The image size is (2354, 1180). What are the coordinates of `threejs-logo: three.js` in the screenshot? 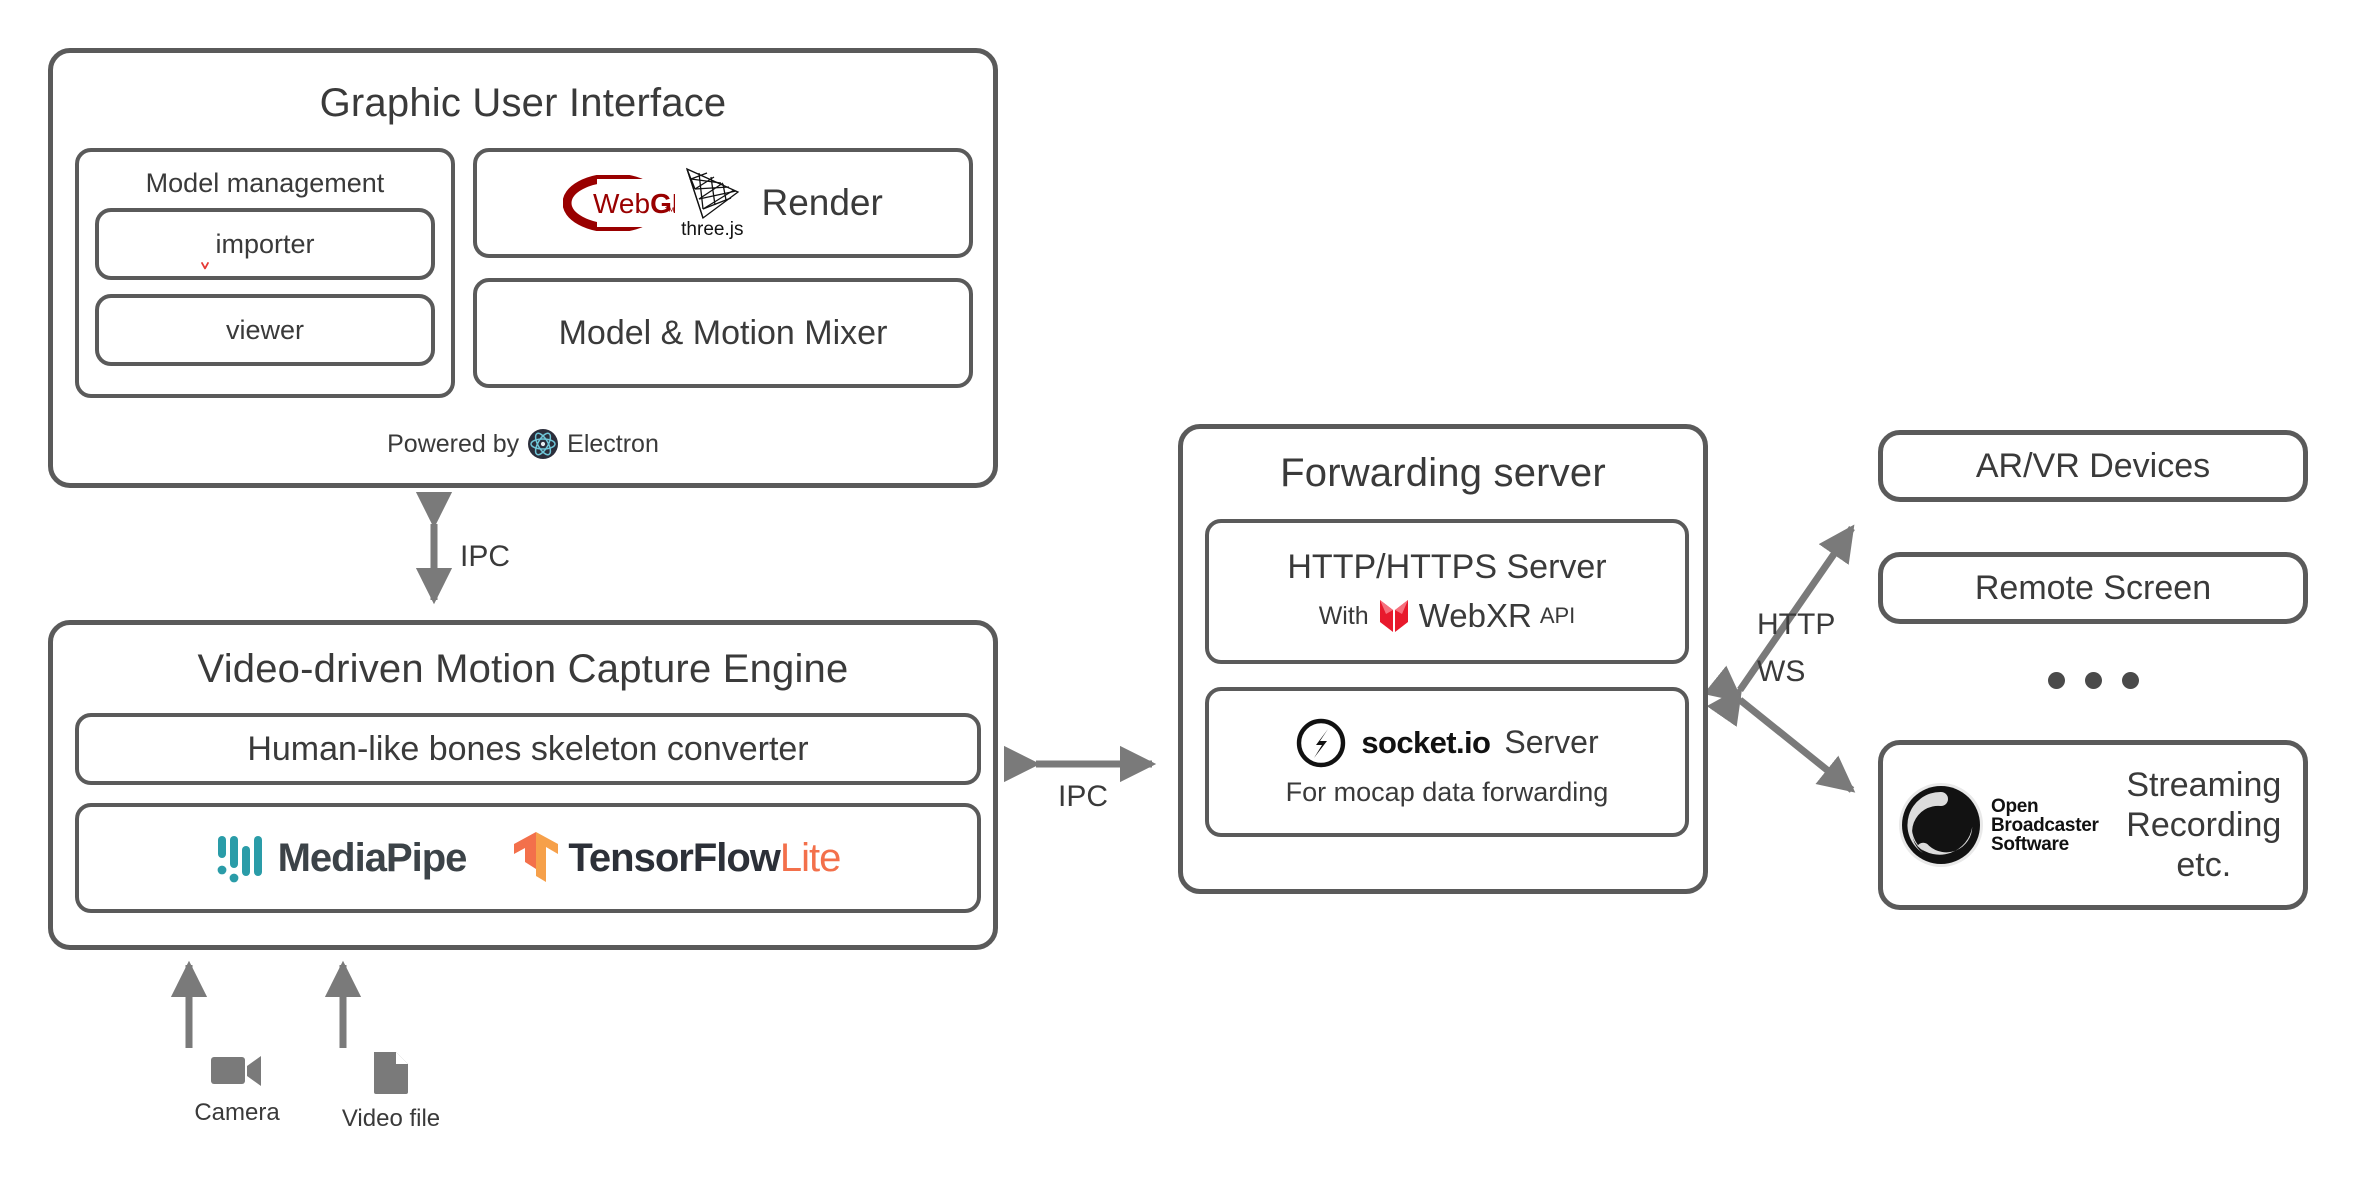 It's located at (712, 203).